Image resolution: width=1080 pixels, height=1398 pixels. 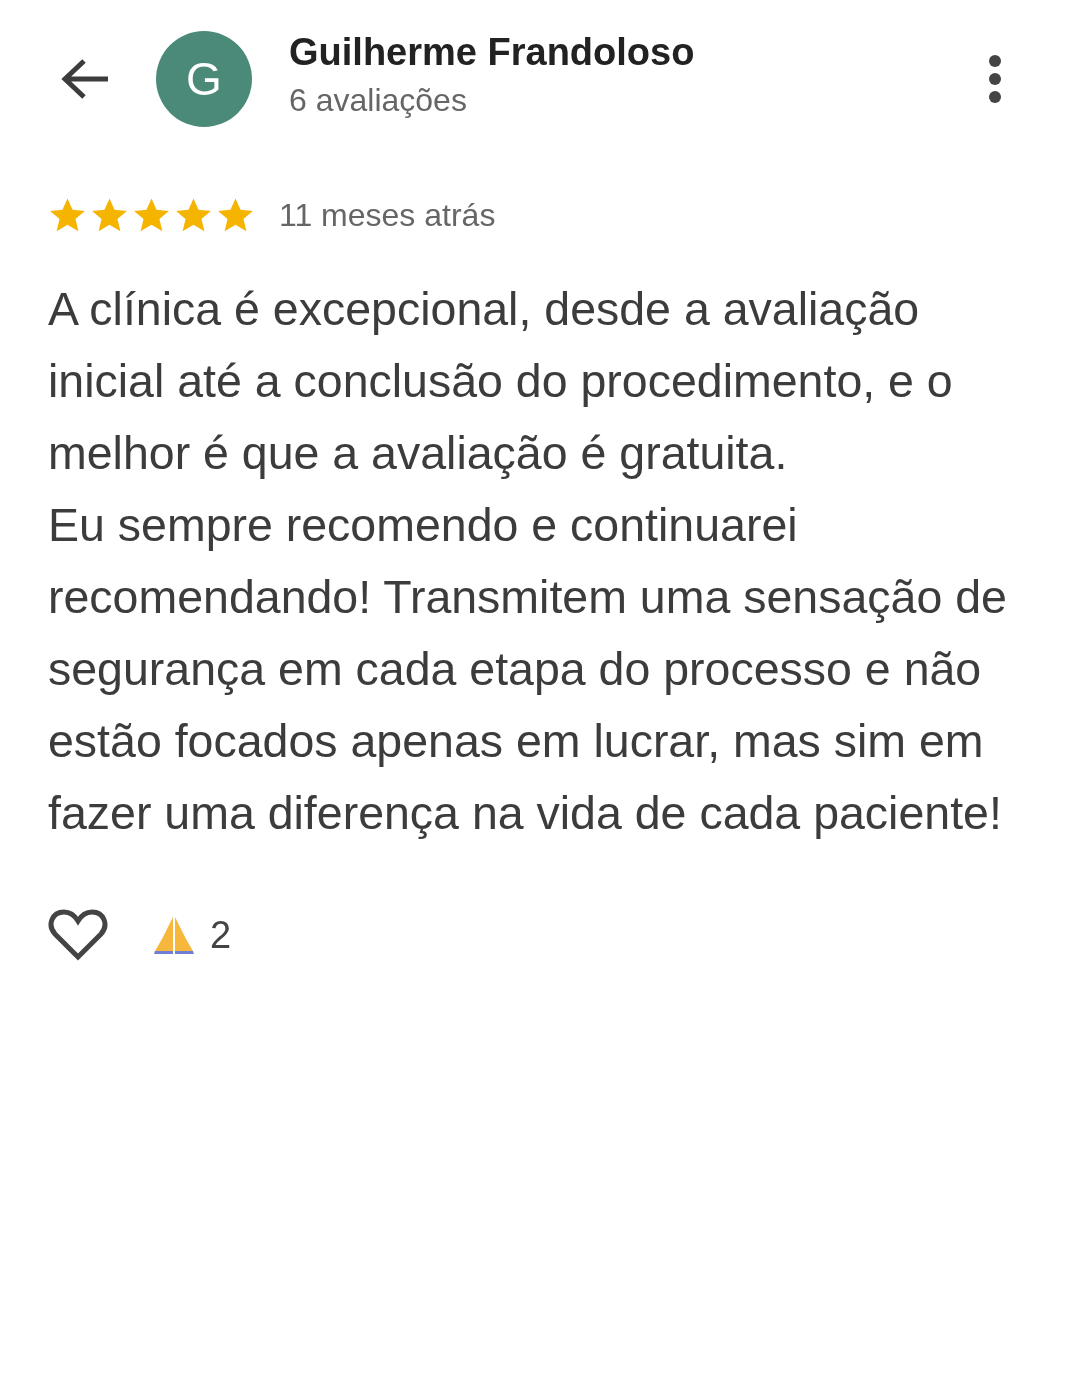 What do you see at coordinates (995, 79) in the screenshot?
I see `more-options-icon` at bounding box center [995, 79].